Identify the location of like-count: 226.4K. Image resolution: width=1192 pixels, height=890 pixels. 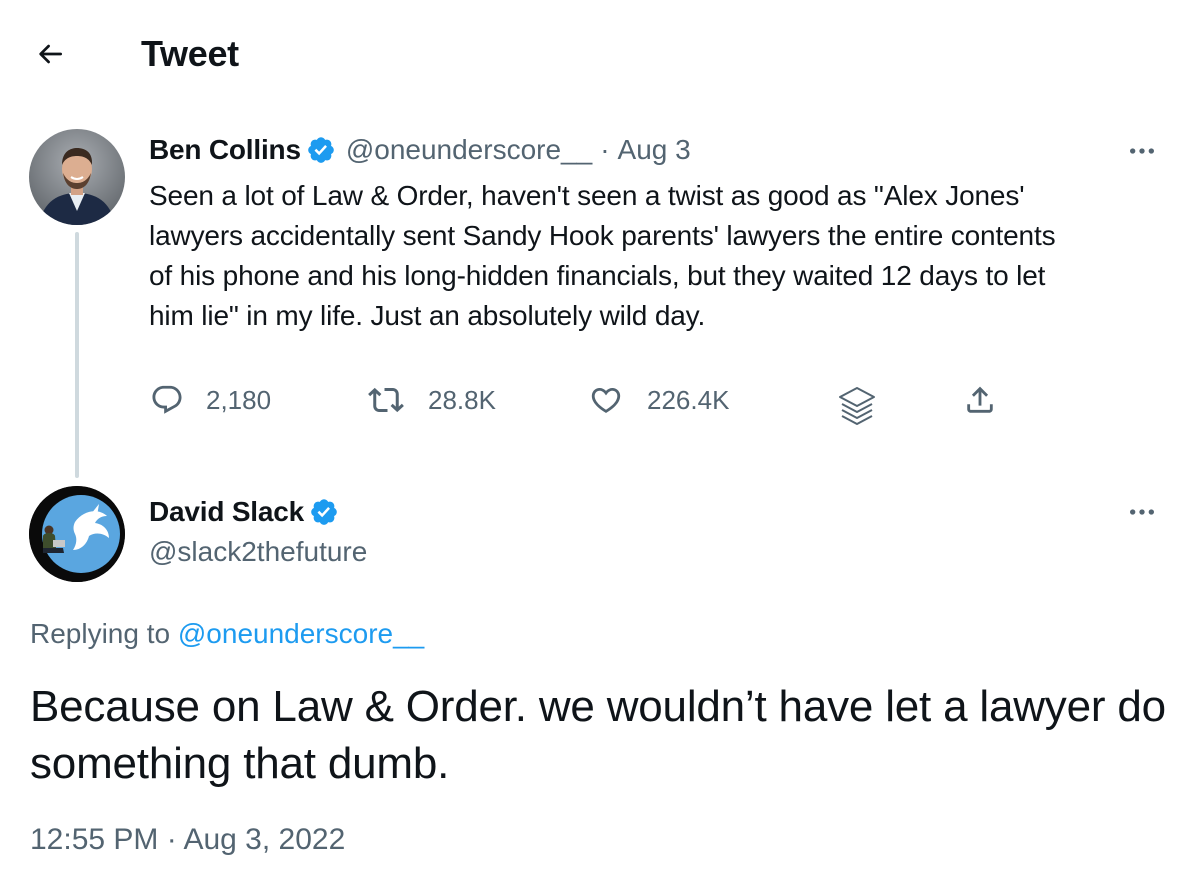
(688, 399).